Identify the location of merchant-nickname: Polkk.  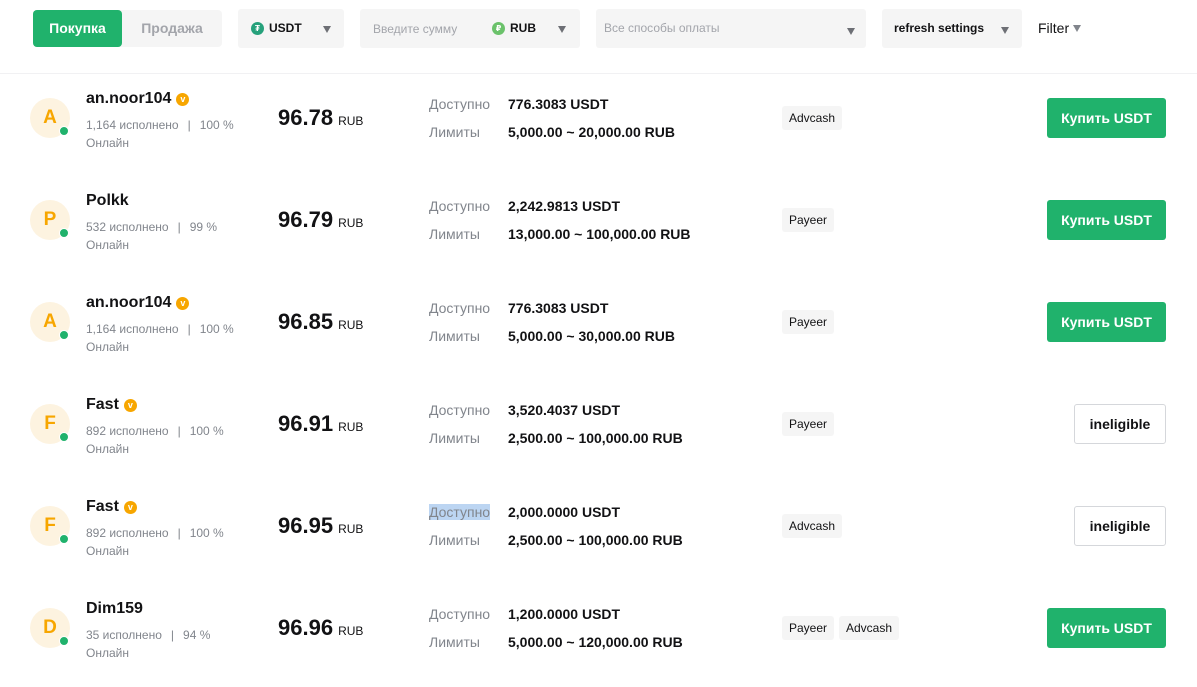
(107, 200).